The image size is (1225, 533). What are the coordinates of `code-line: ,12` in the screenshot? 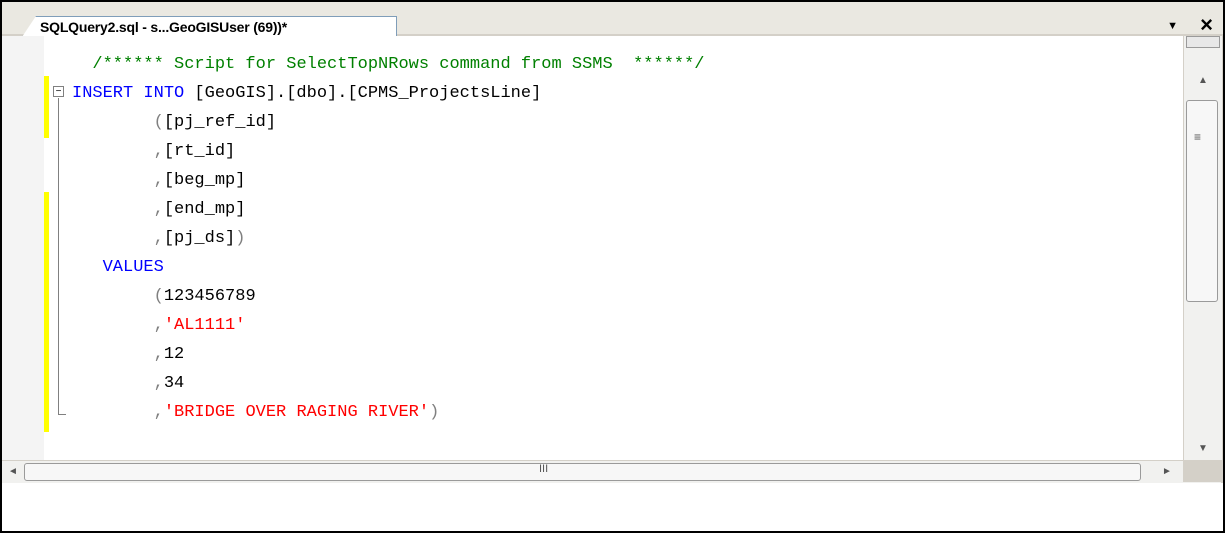 It's located at (128, 354).